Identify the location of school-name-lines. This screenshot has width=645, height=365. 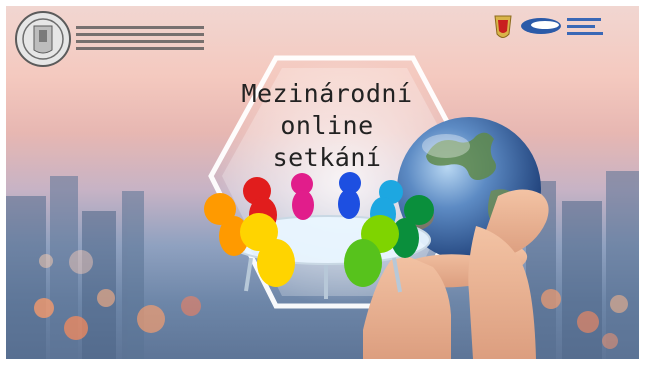
(140, 40).